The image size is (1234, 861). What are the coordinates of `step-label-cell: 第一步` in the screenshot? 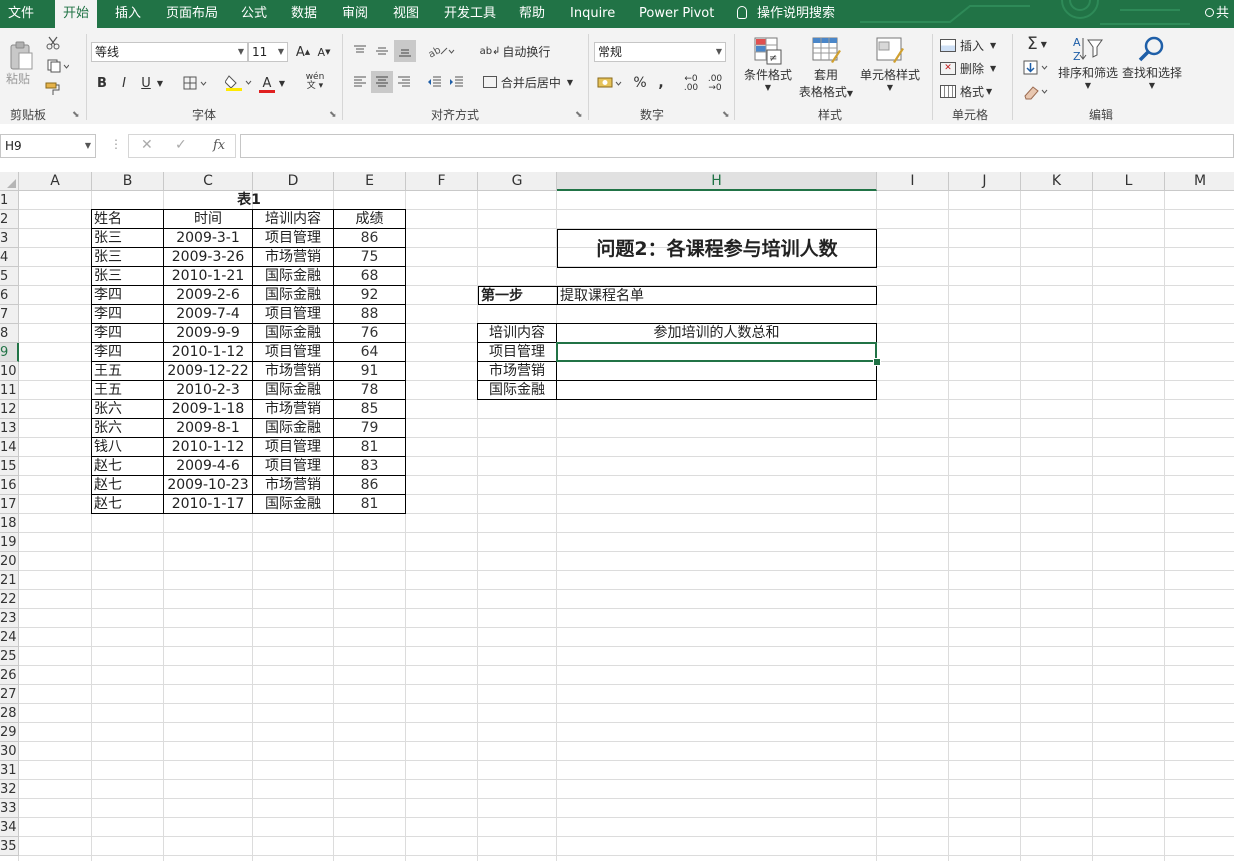 It's located at (517, 295).